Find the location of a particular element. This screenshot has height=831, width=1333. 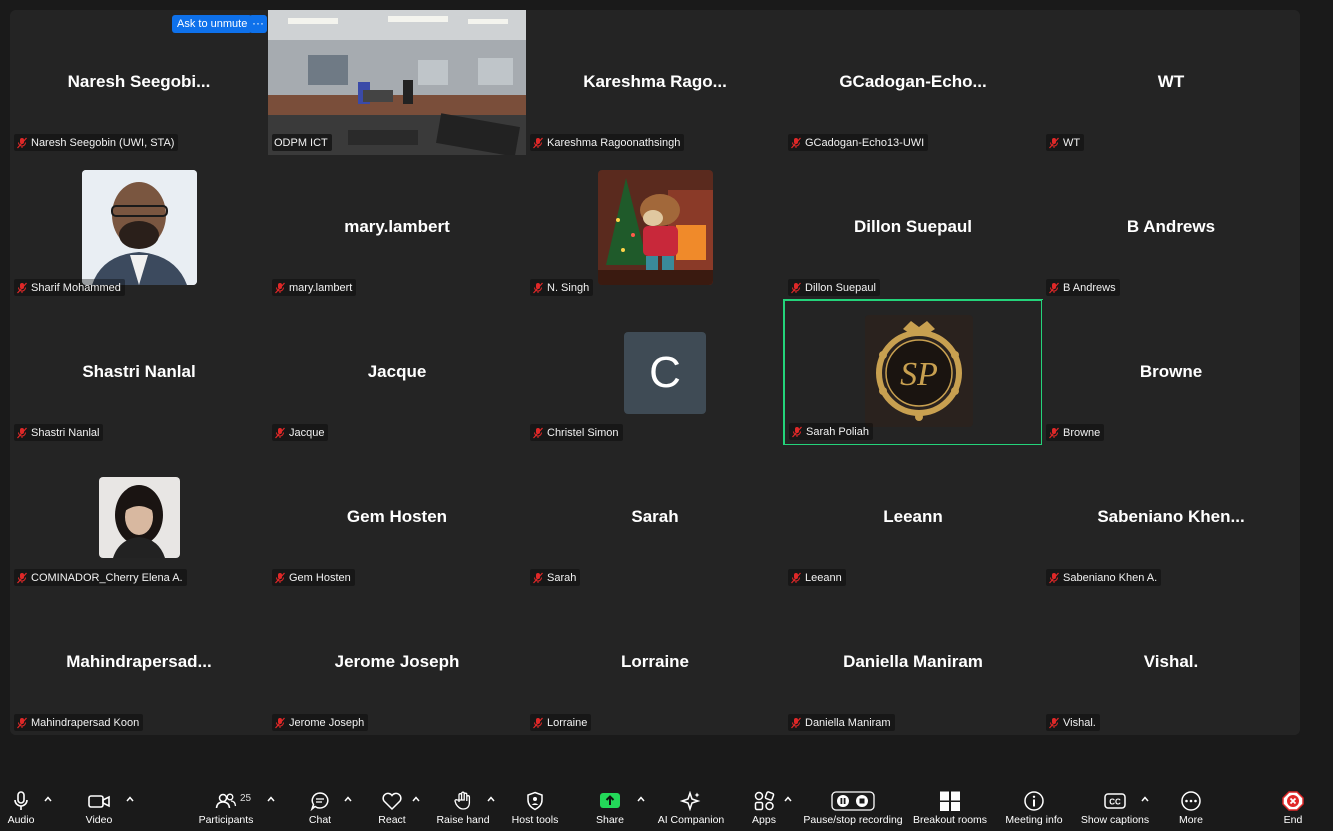

participant-tile: Mahindrapersad... Mahindrapersad Koon is located at coordinates (139, 662).